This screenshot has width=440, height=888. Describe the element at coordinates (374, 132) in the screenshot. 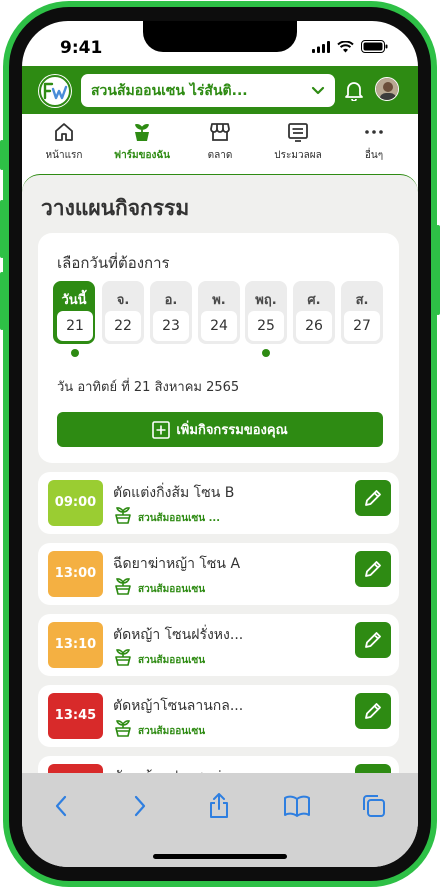

I see `more-icon` at that location.